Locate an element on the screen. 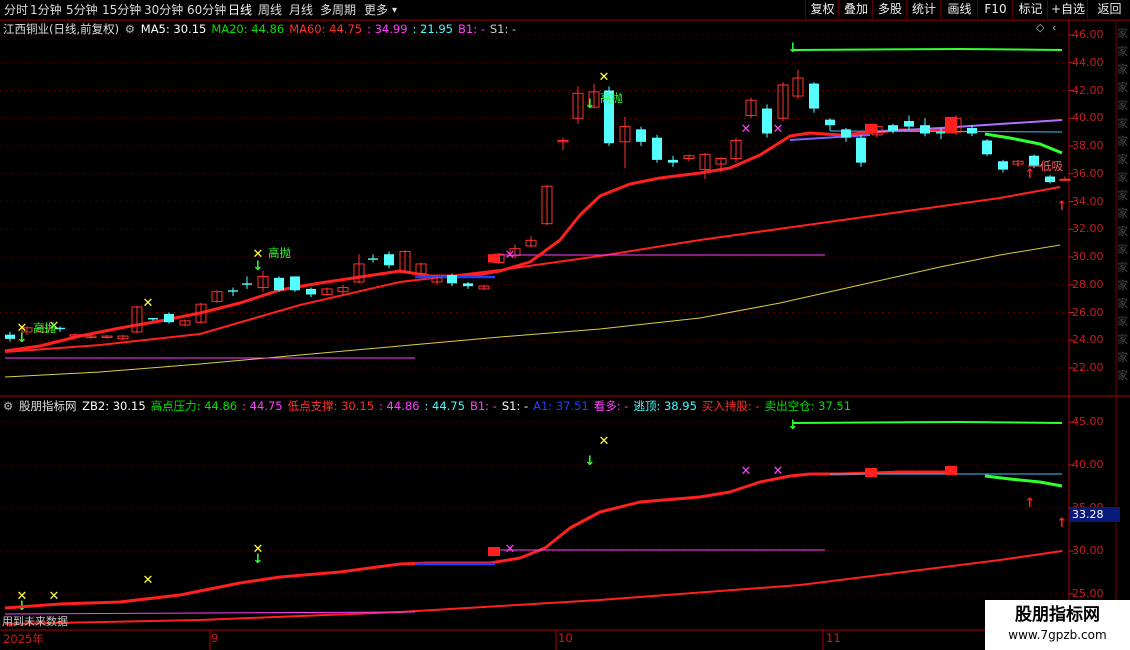 Image resolution: width=1130 pixels, height=650 pixels. main-axis-label: 28.00 is located at coordinates (1088, 284).